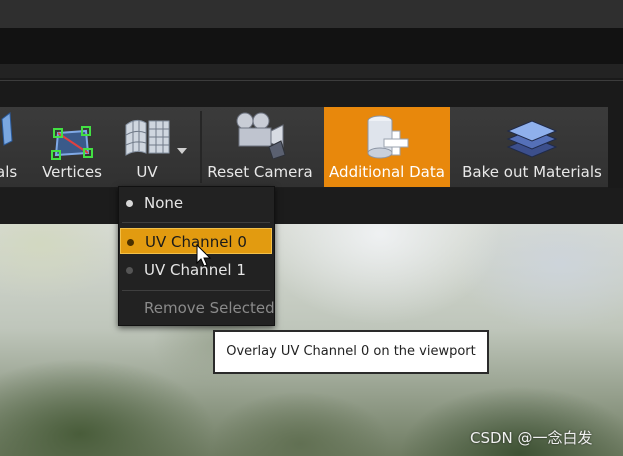  Describe the element at coordinates (351, 352) in the screenshot. I see `tooltip: Overlay UV Channel 0 on the viewport` at that location.